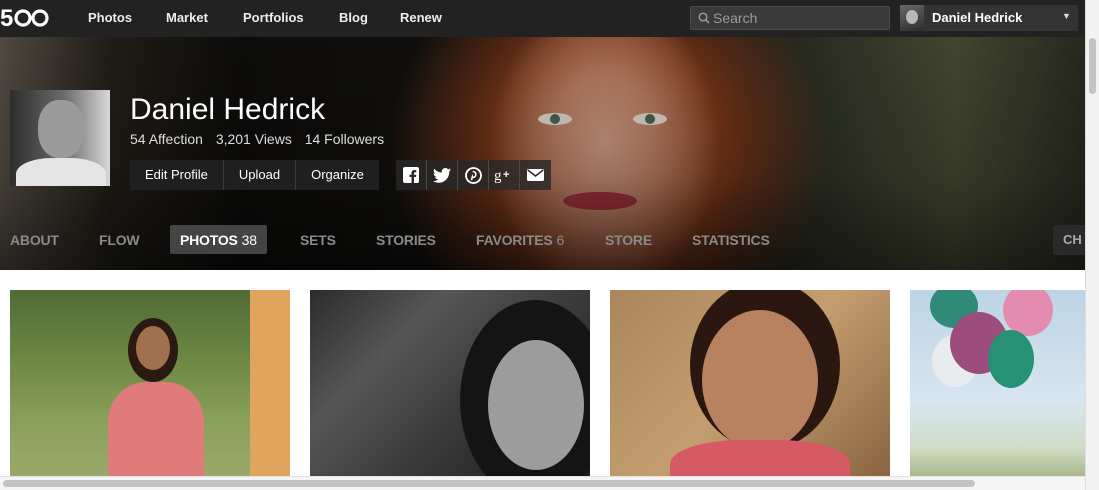  Describe the element at coordinates (110, 17) in the screenshot. I see `nav-photos-link: Photos` at that location.